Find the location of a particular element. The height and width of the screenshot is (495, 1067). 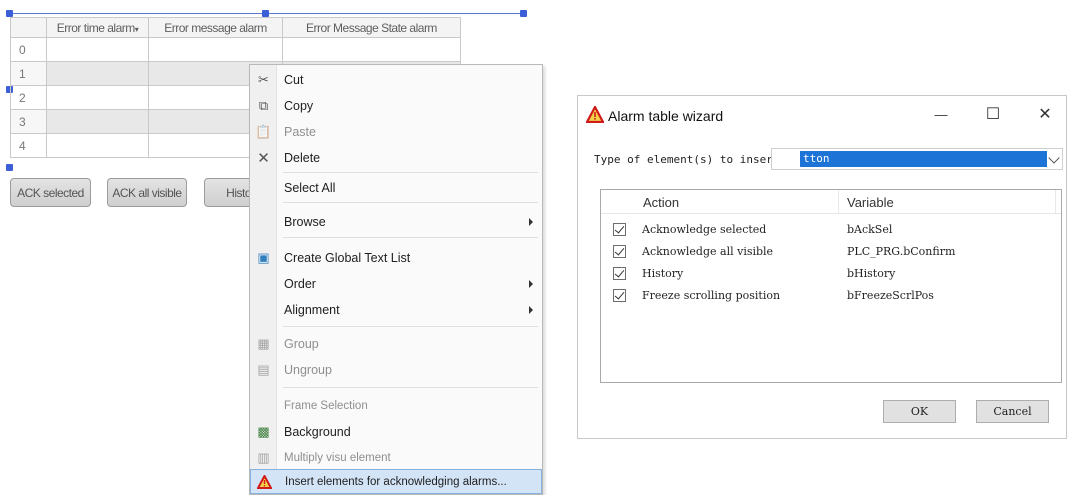

minimize-button: — is located at coordinates (941, 114).